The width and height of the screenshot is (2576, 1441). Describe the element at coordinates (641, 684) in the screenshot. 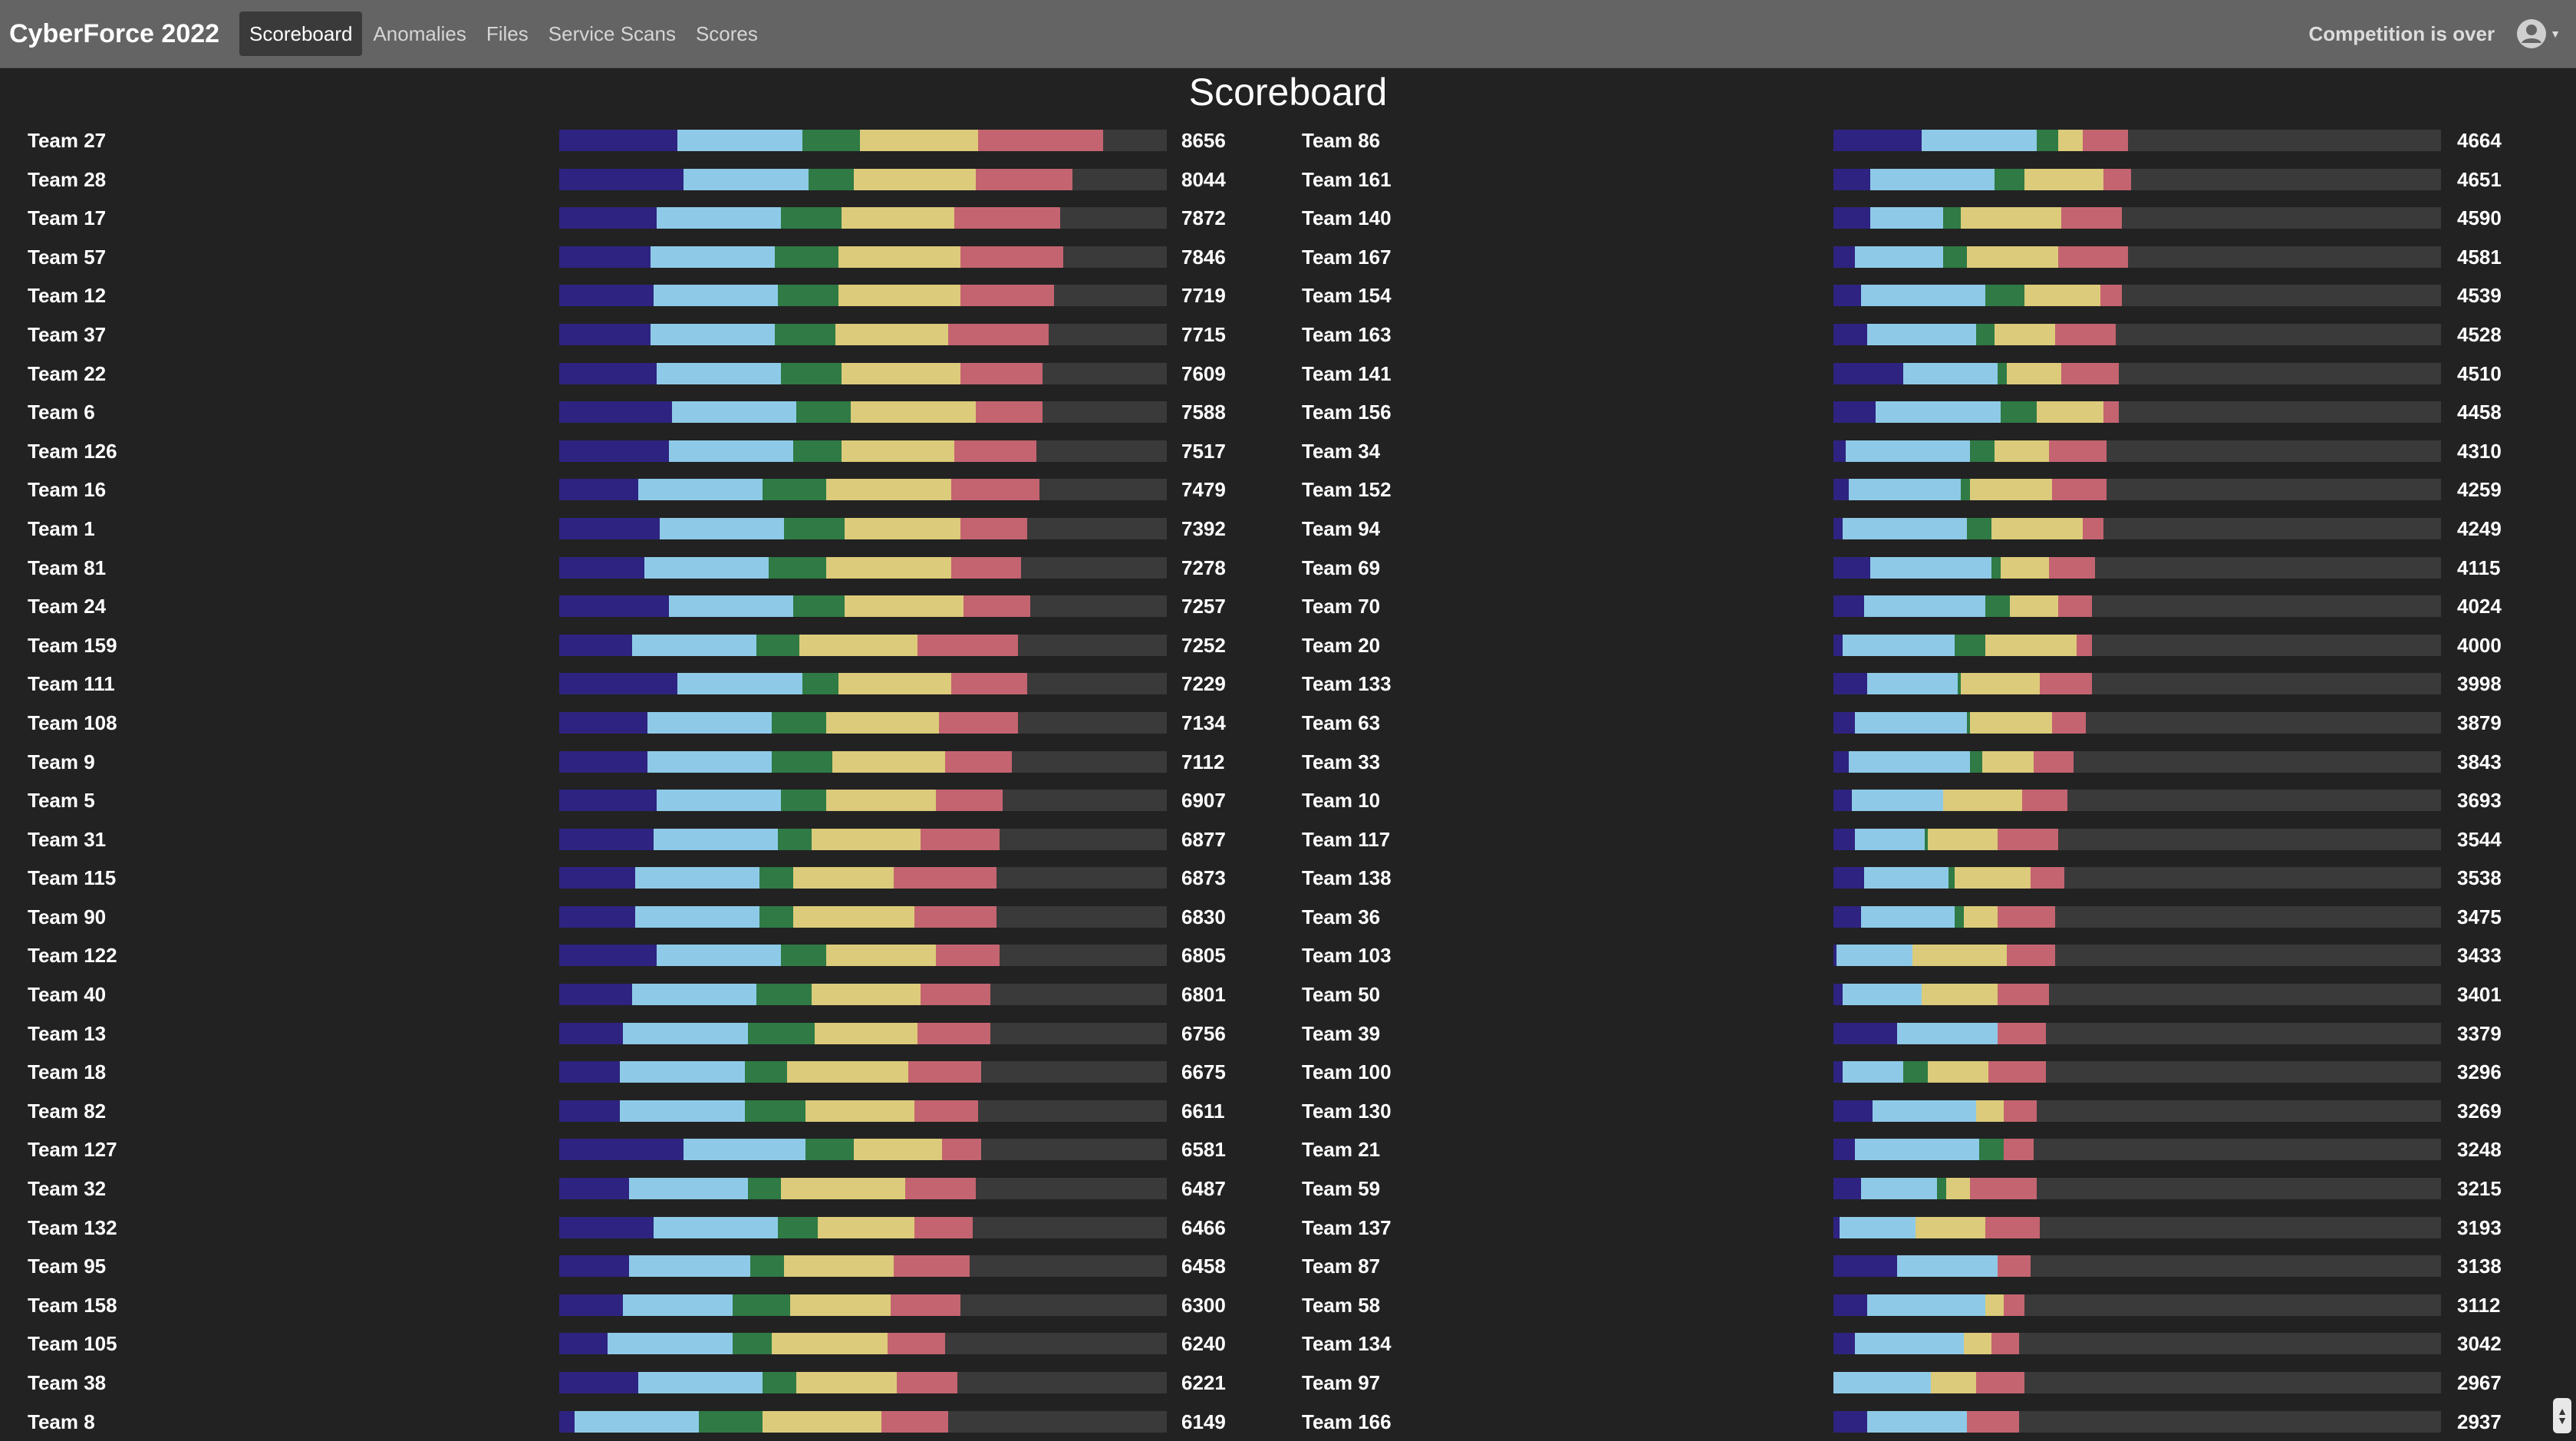

I see `scoreboard-row: Team 111 7229` at that location.